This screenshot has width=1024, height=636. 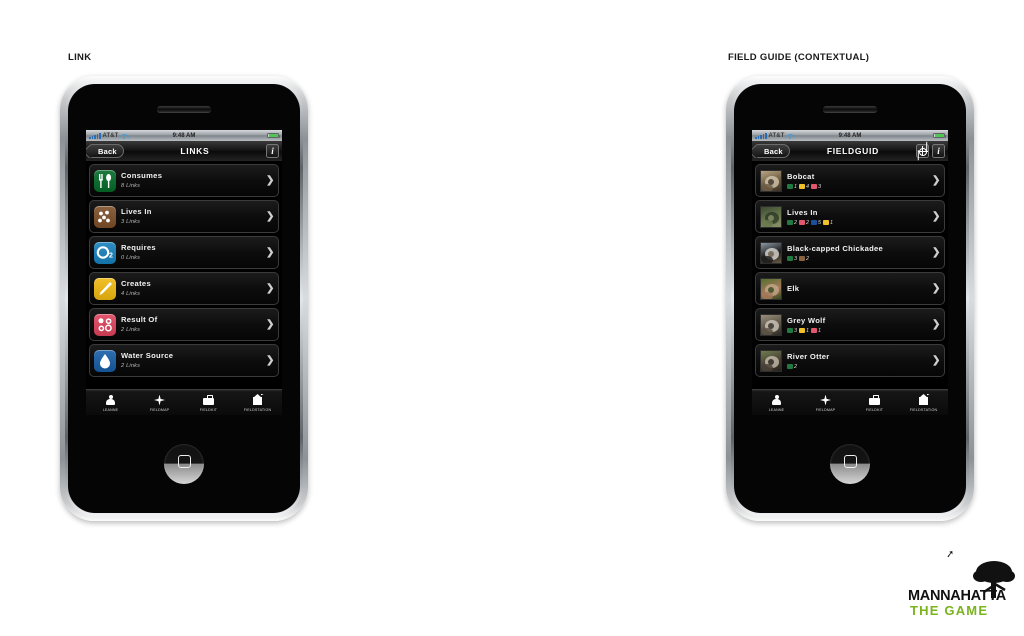 I want to click on link-row-count: 0 Links, so click(x=131, y=258).